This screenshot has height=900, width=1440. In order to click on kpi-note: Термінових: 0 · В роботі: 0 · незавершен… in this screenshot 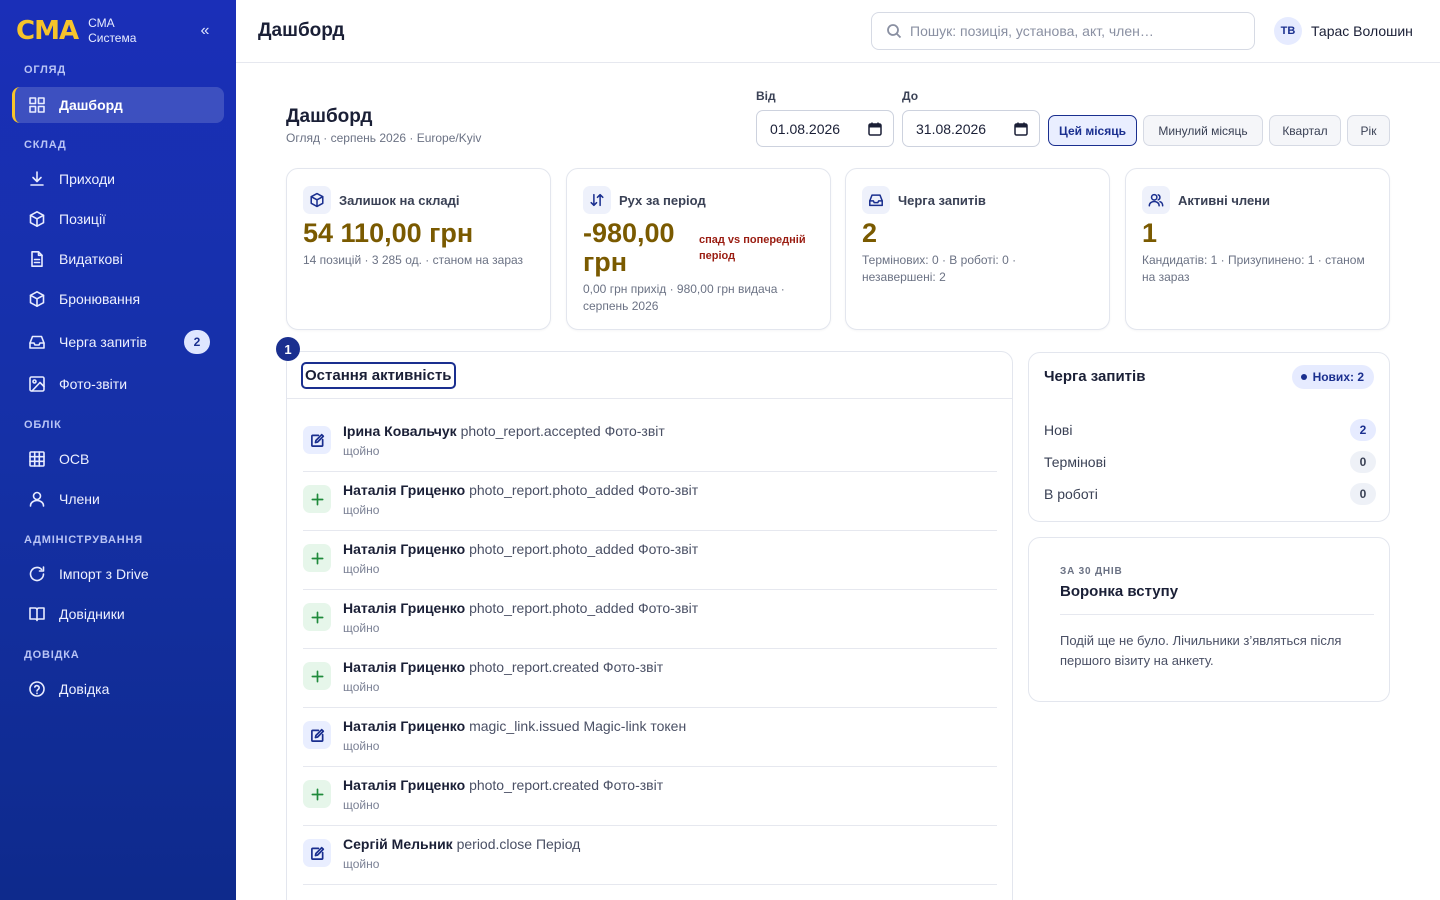, I will do `click(939, 268)`.